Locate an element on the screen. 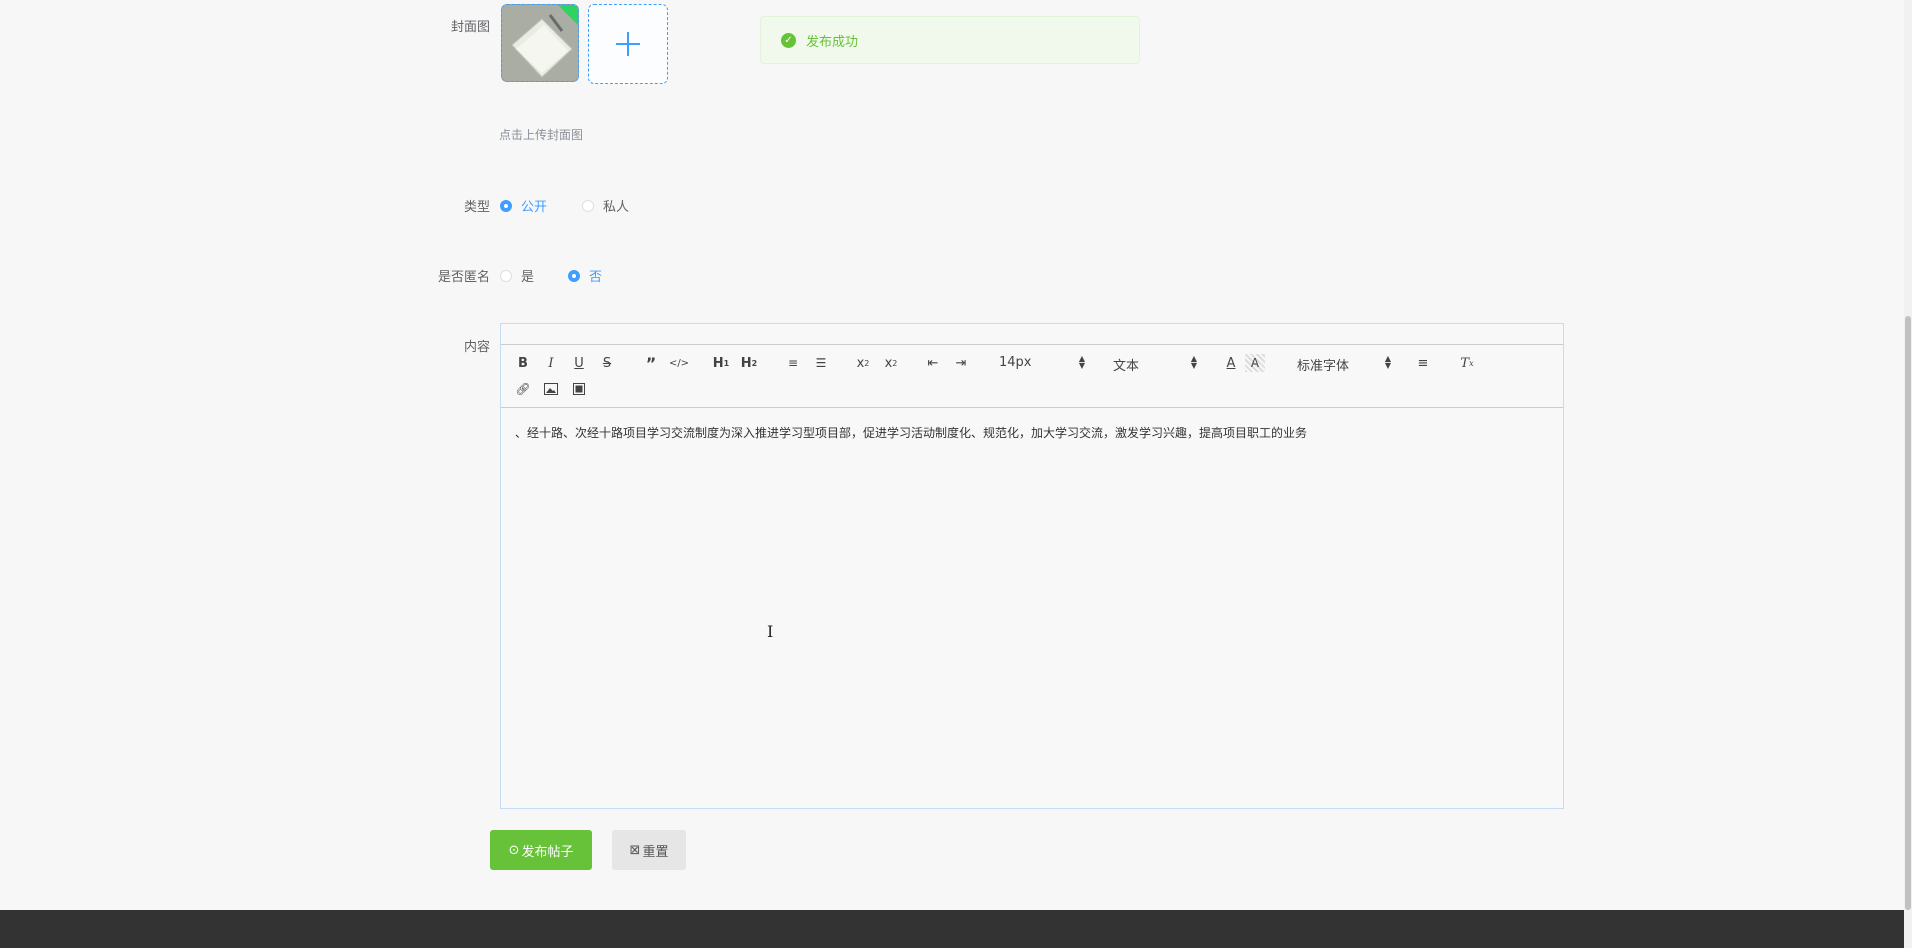 The height and width of the screenshot is (948, 1912). bold-icon: B is located at coordinates (523, 363).